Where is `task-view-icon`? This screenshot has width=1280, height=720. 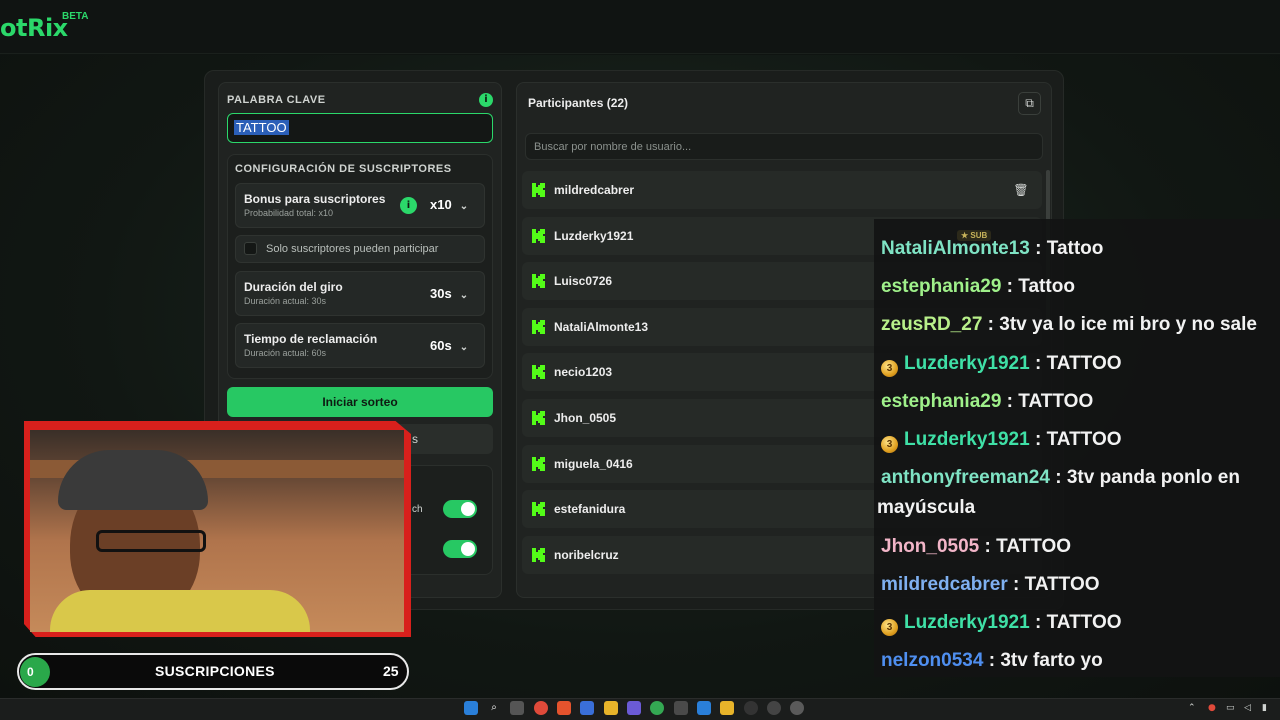 task-view-icon is located at coordinates (517, 708).